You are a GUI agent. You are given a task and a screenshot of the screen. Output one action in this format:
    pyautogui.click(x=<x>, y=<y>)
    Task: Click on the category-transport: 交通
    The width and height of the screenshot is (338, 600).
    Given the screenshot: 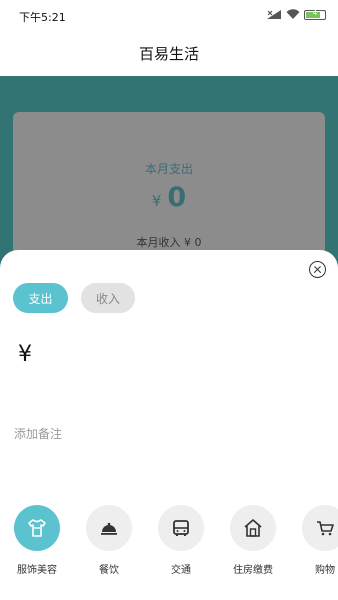 What is the action you would take?
    pyautogui.click(x=181, y=540)
    